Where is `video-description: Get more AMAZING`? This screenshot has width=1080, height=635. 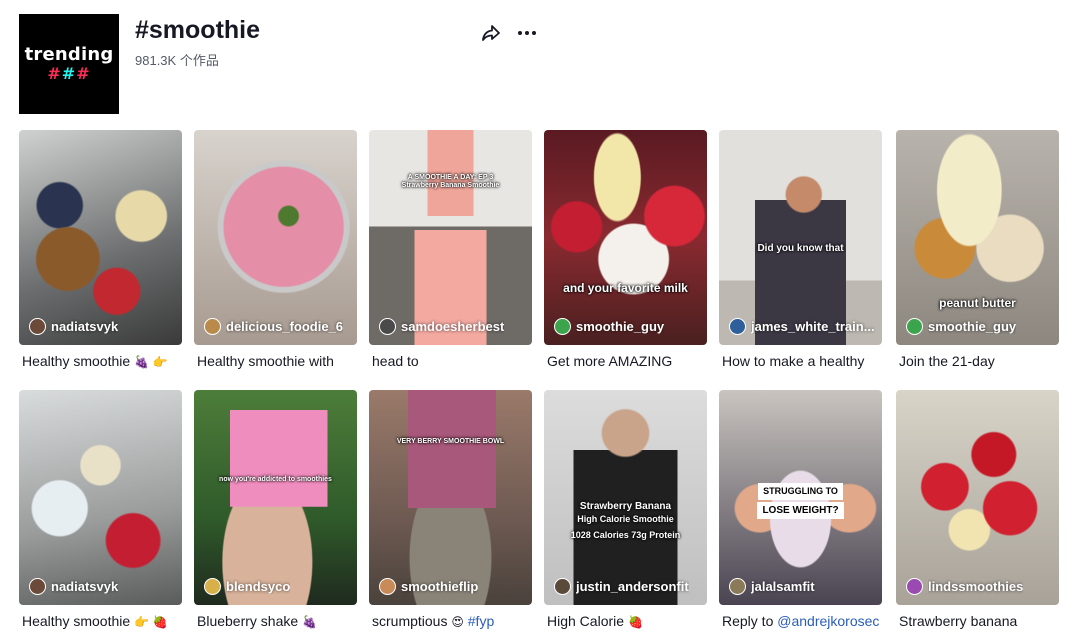 video-description: Get more AMAZING is located at coordinates (625, 361).